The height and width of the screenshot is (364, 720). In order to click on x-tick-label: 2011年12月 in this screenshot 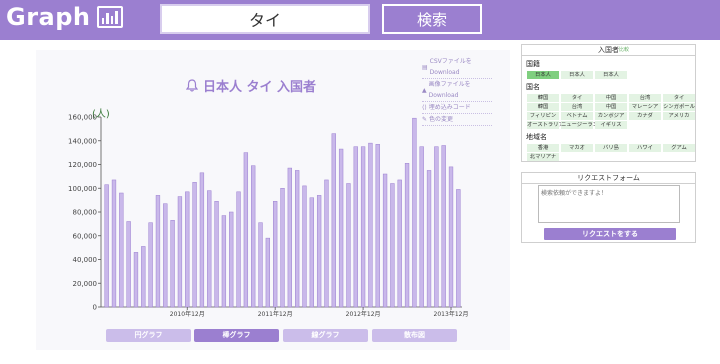, I will do `click(275, 314)`.